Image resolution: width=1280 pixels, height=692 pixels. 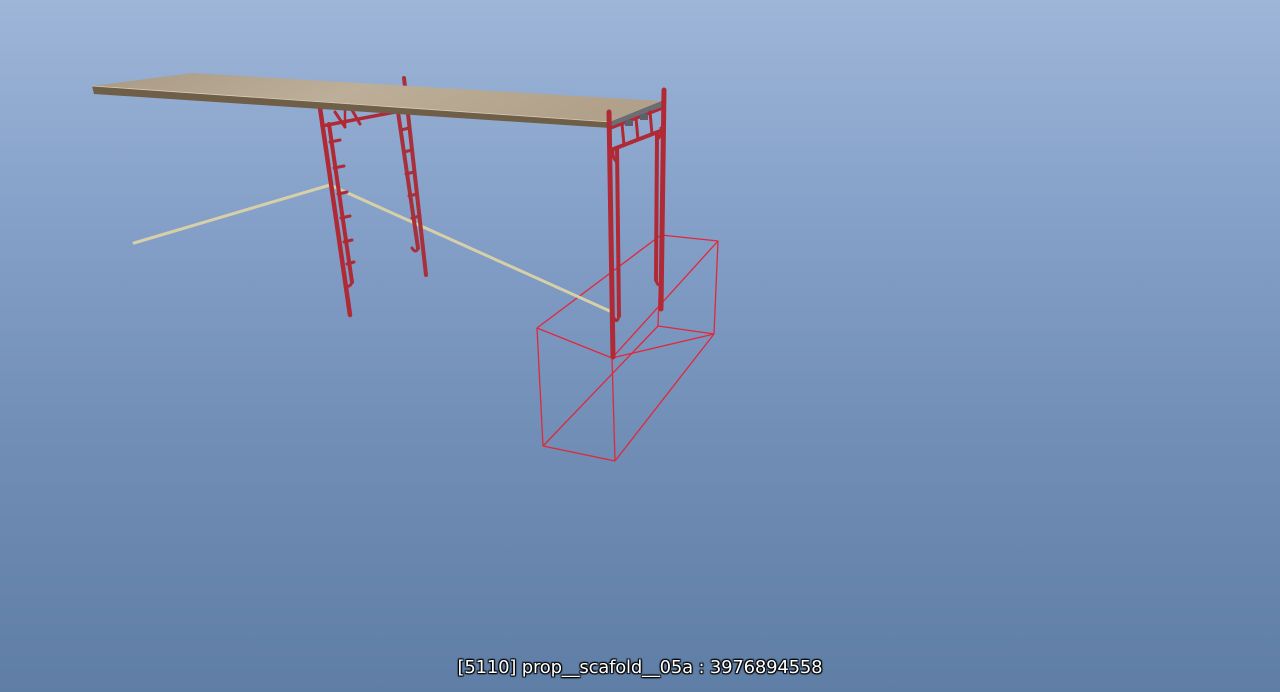 I want to click on bounding-box, so click(x=627, y=348).